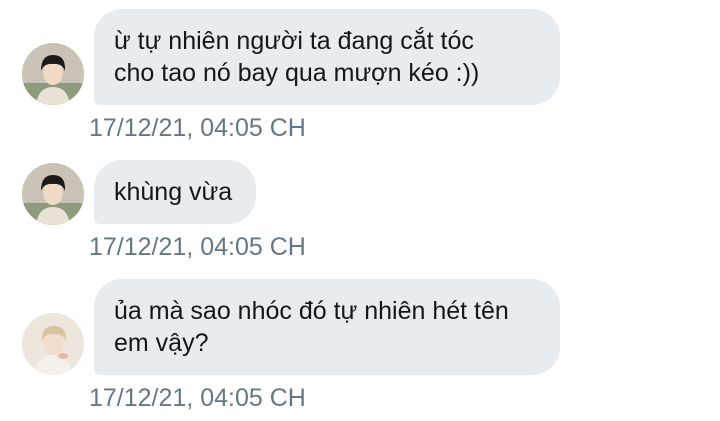 This screenshot has width=720, height=421. I want to click on message-text-line: ừ tự nhiên người ta đang cắt tóc, so click(294, 41).